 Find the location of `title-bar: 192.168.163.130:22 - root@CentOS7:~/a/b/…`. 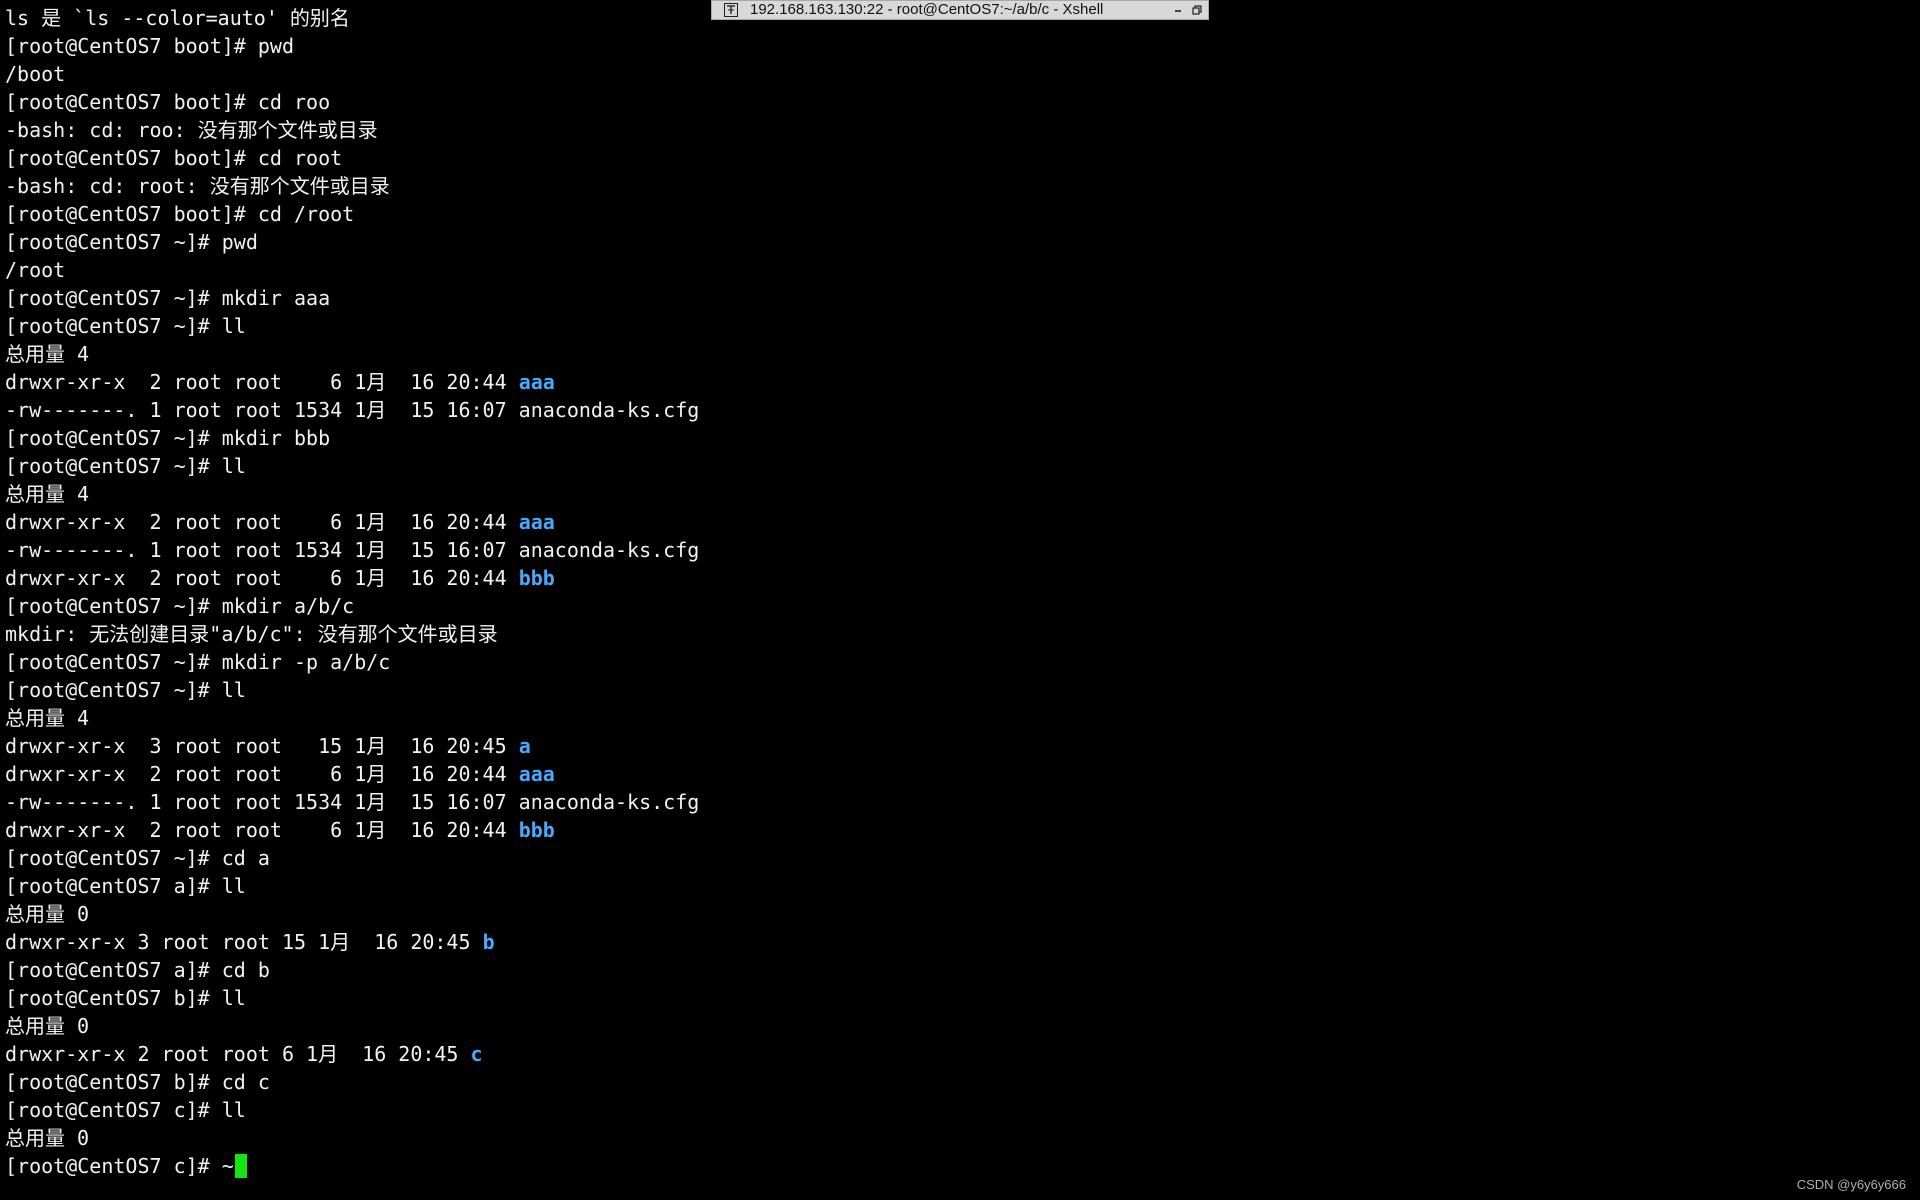

title-bar: 192.168.163.130:22 - root@CentOS7:~/a/b/… is located at coordinates (960, 10).